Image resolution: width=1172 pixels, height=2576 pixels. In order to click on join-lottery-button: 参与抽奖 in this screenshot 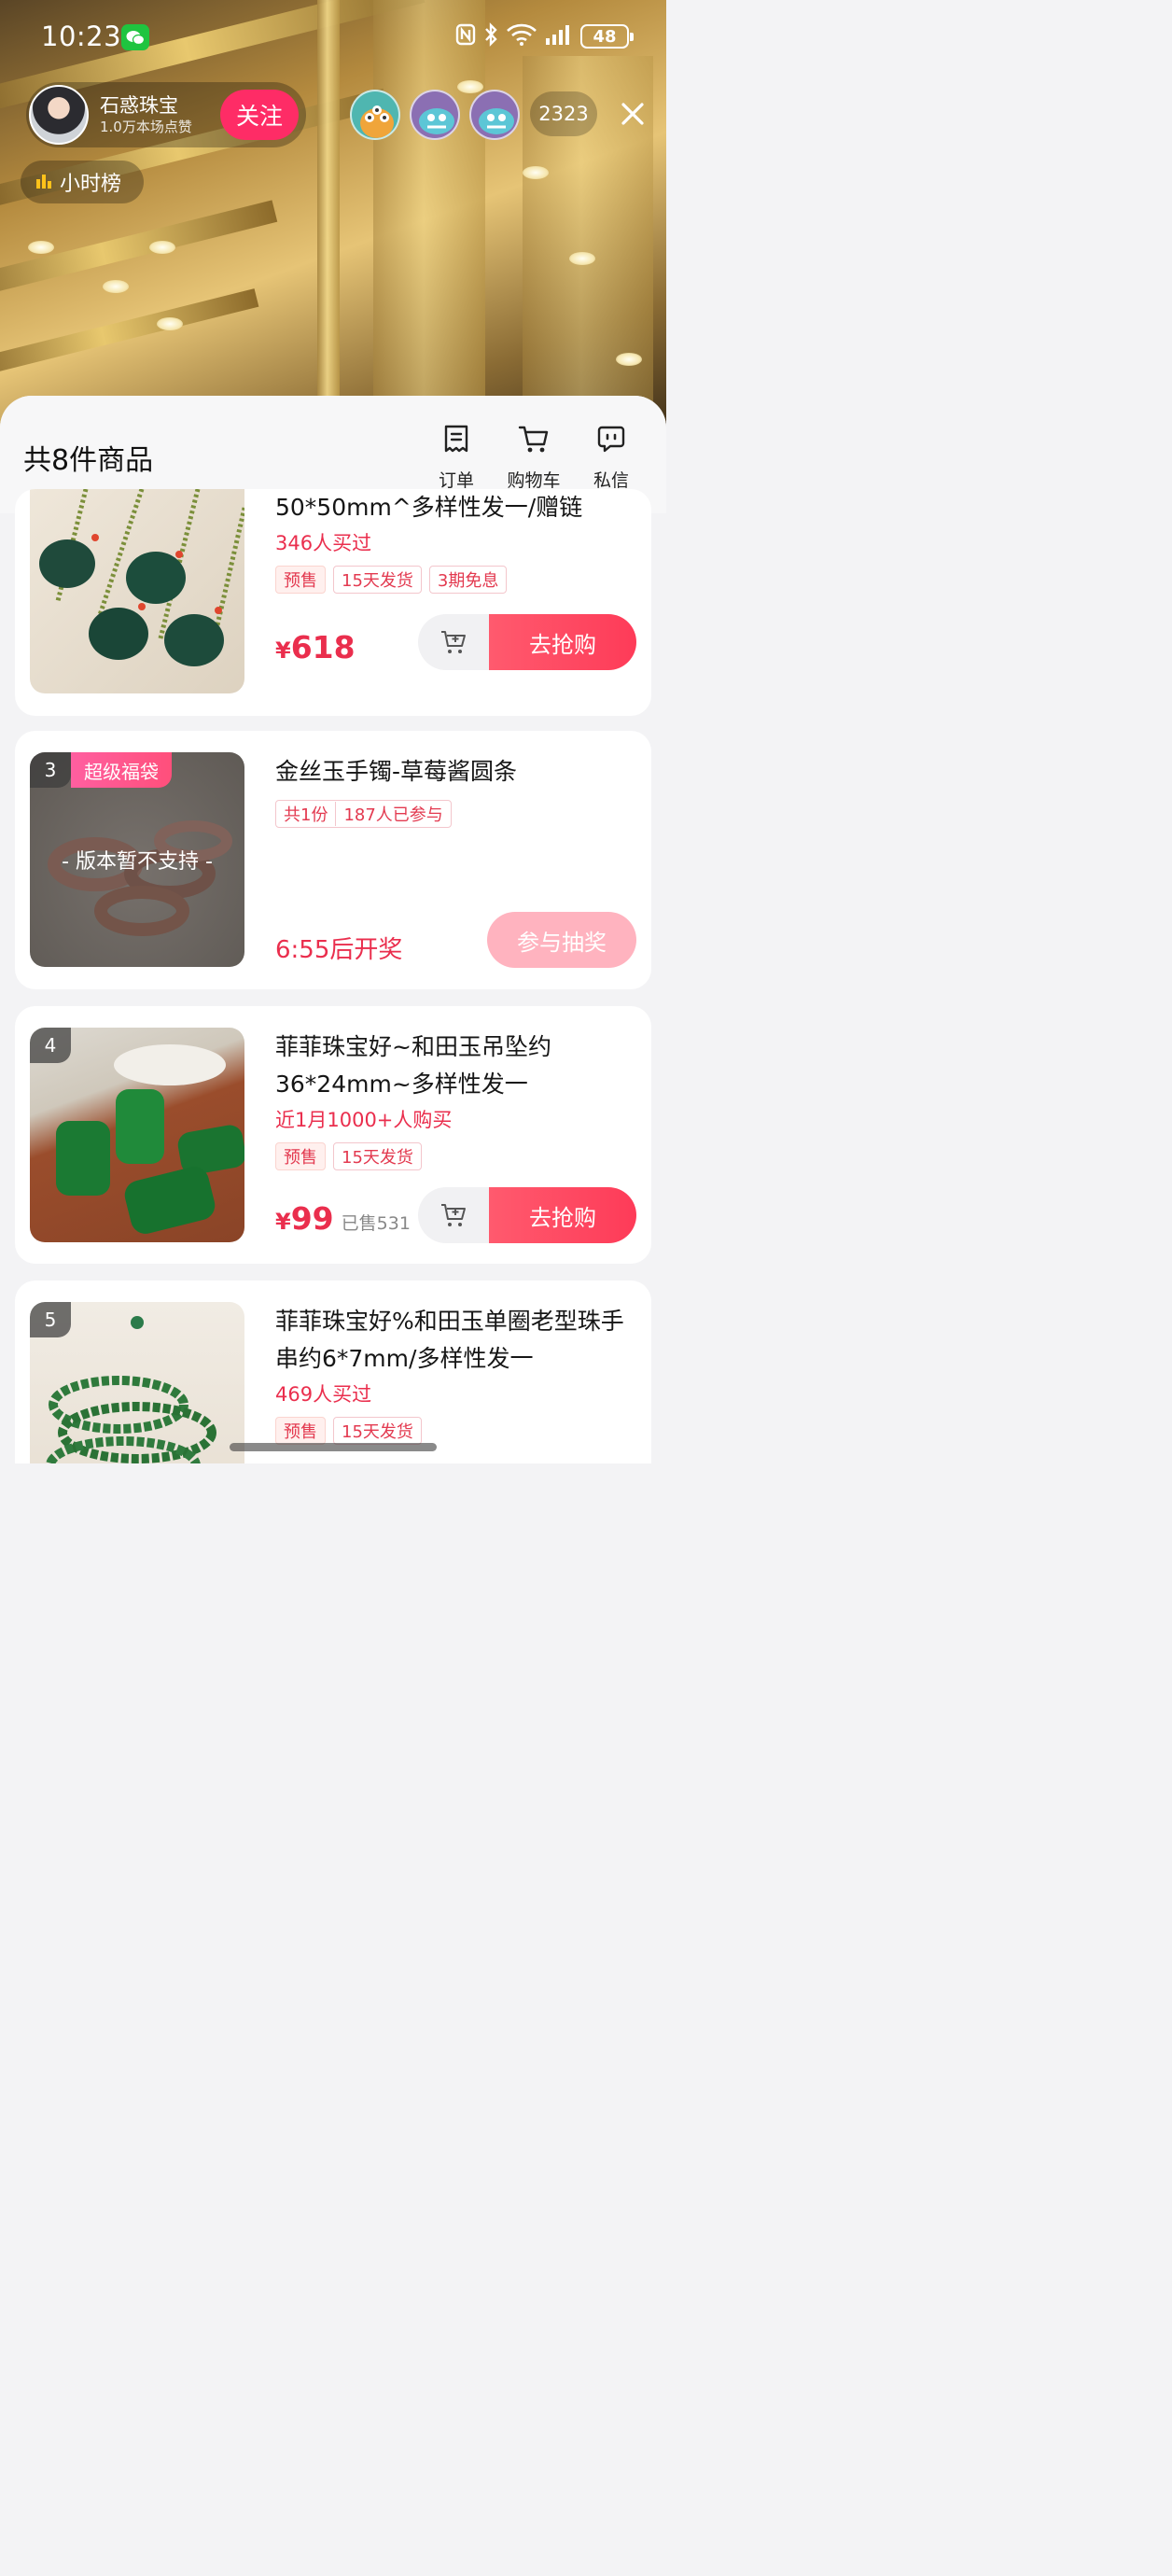, I will do `click(561, 940)`.